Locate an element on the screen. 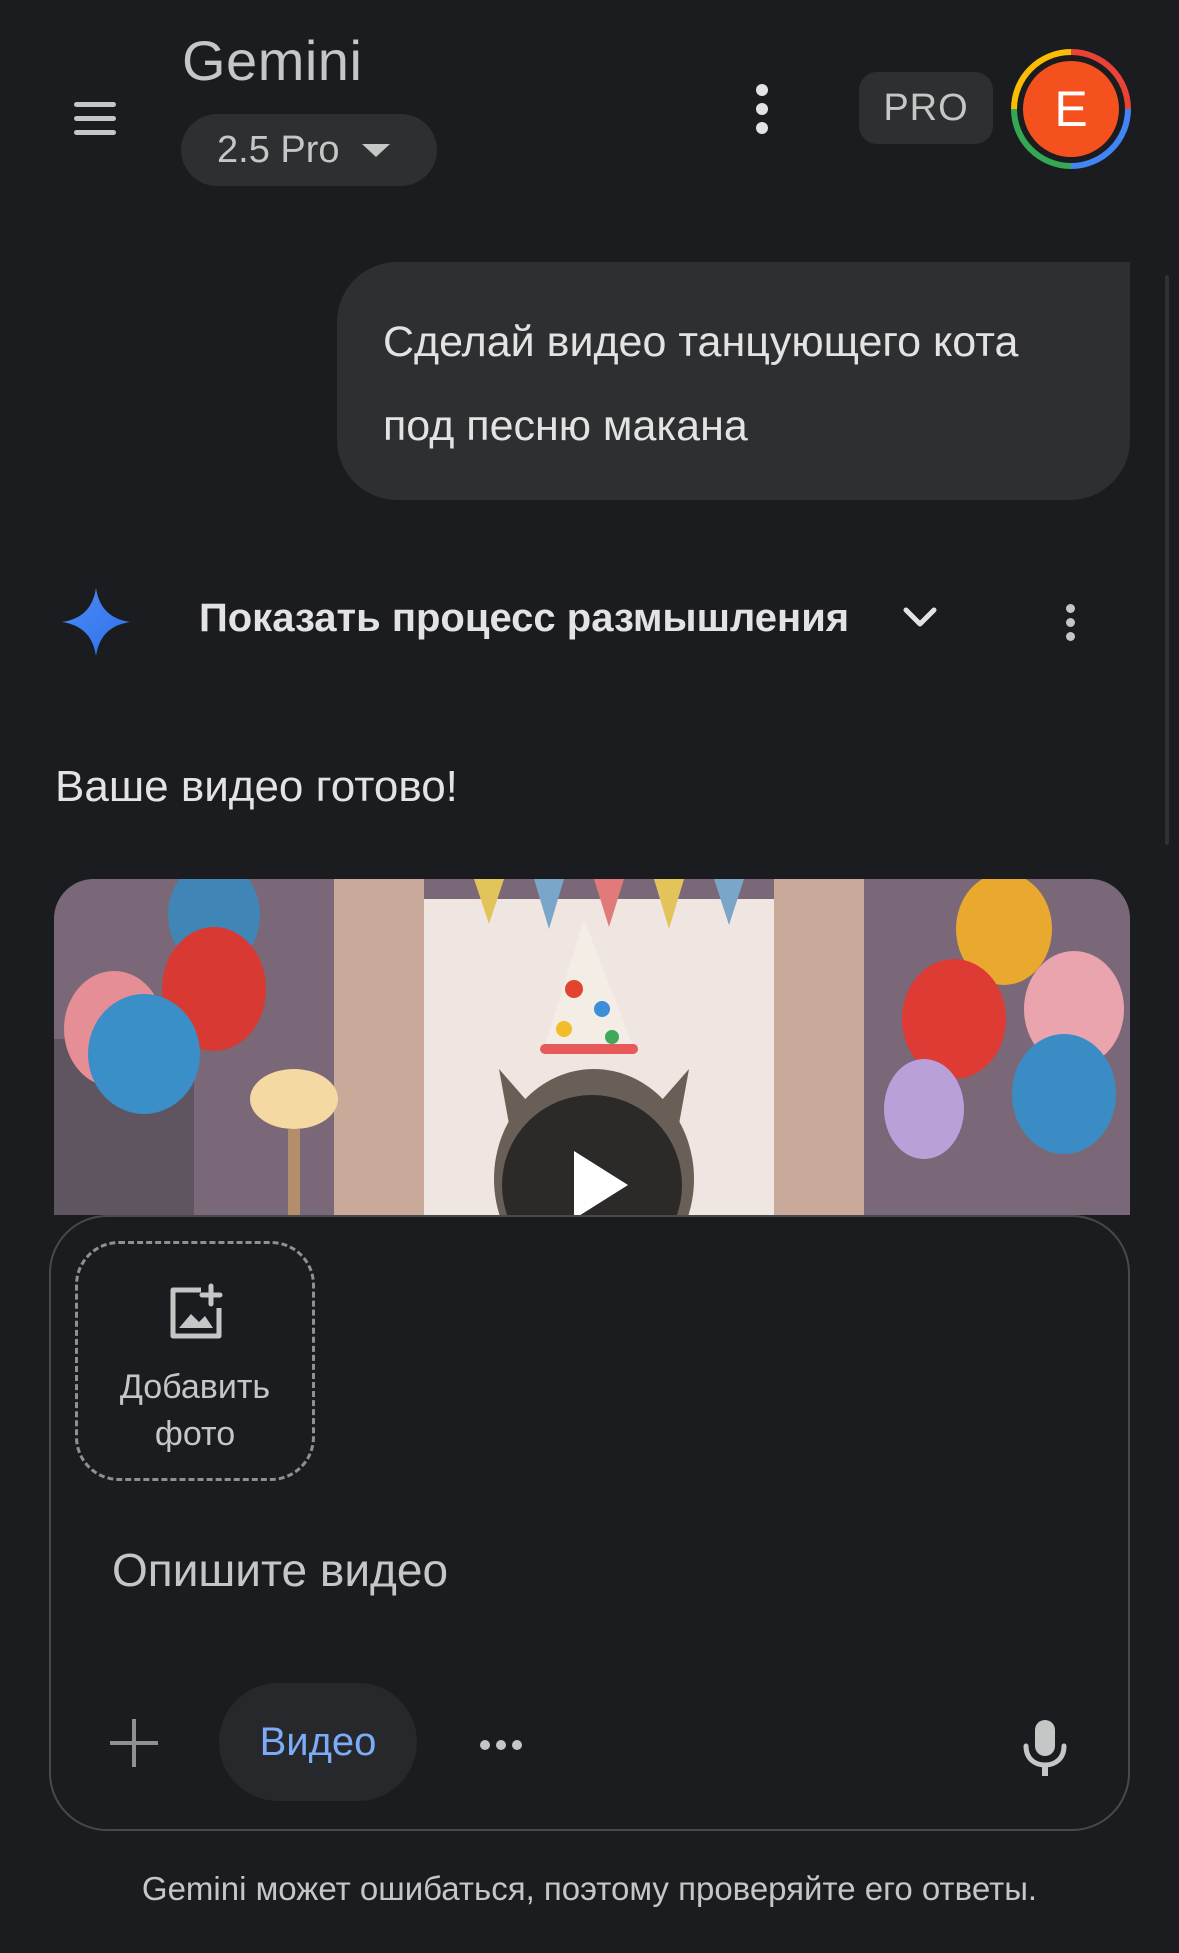 Image resolution: width=1179 pixels, height=1953 pixels. add-photo-button: Добавить фото is located at coordinates (195, 1361).